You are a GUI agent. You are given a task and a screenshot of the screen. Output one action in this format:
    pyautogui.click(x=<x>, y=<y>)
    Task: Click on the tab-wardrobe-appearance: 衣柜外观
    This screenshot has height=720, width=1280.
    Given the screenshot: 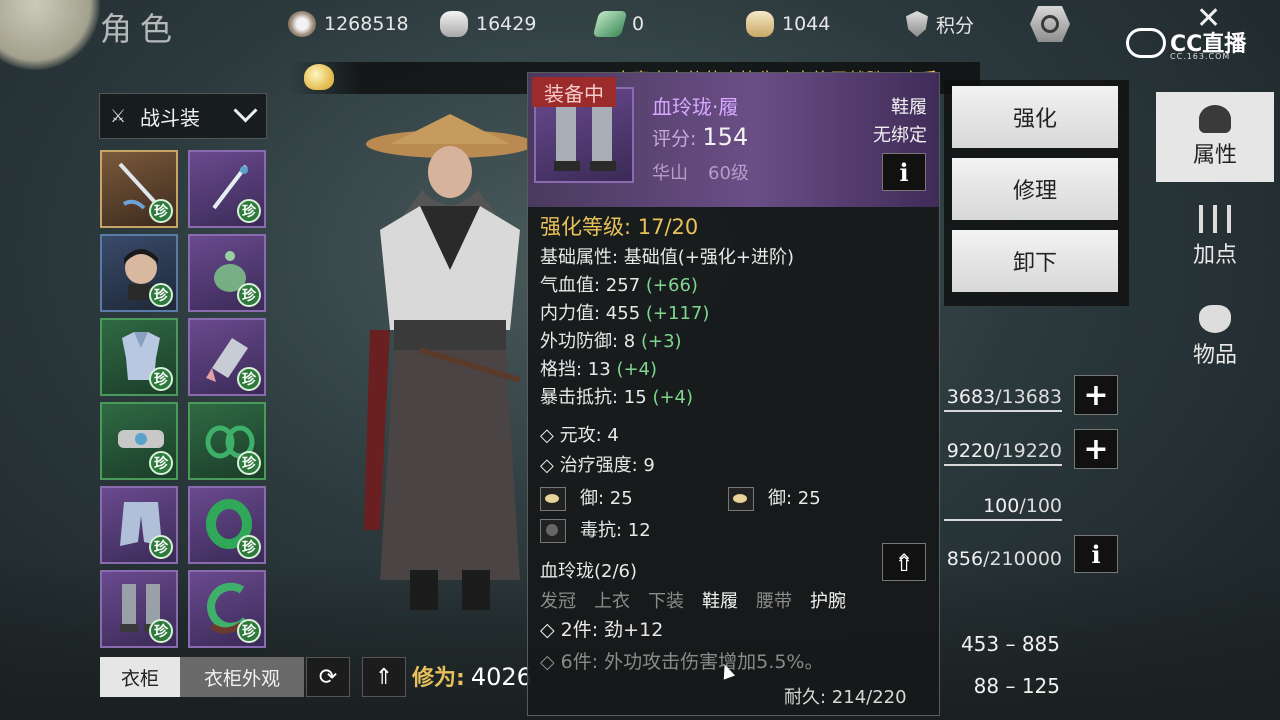 What is the action you would take?
    pyautogui.click(x=242, y=677)
    